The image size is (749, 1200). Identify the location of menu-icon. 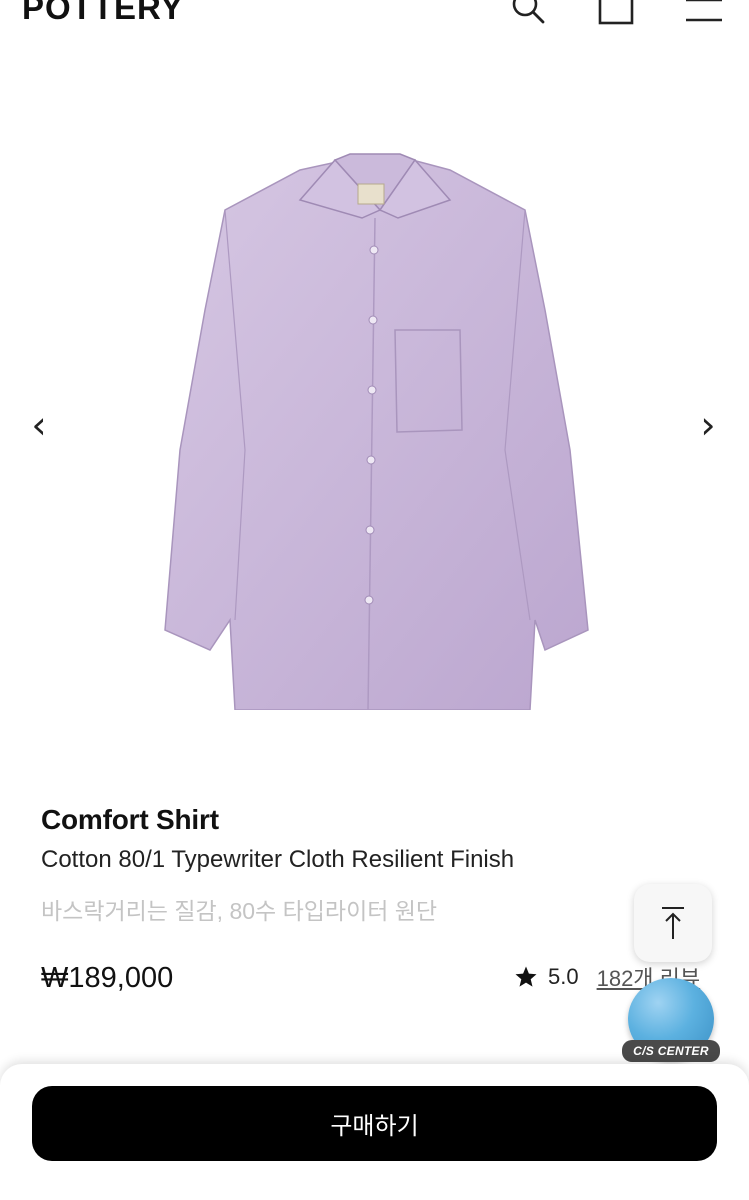
(704, 14).